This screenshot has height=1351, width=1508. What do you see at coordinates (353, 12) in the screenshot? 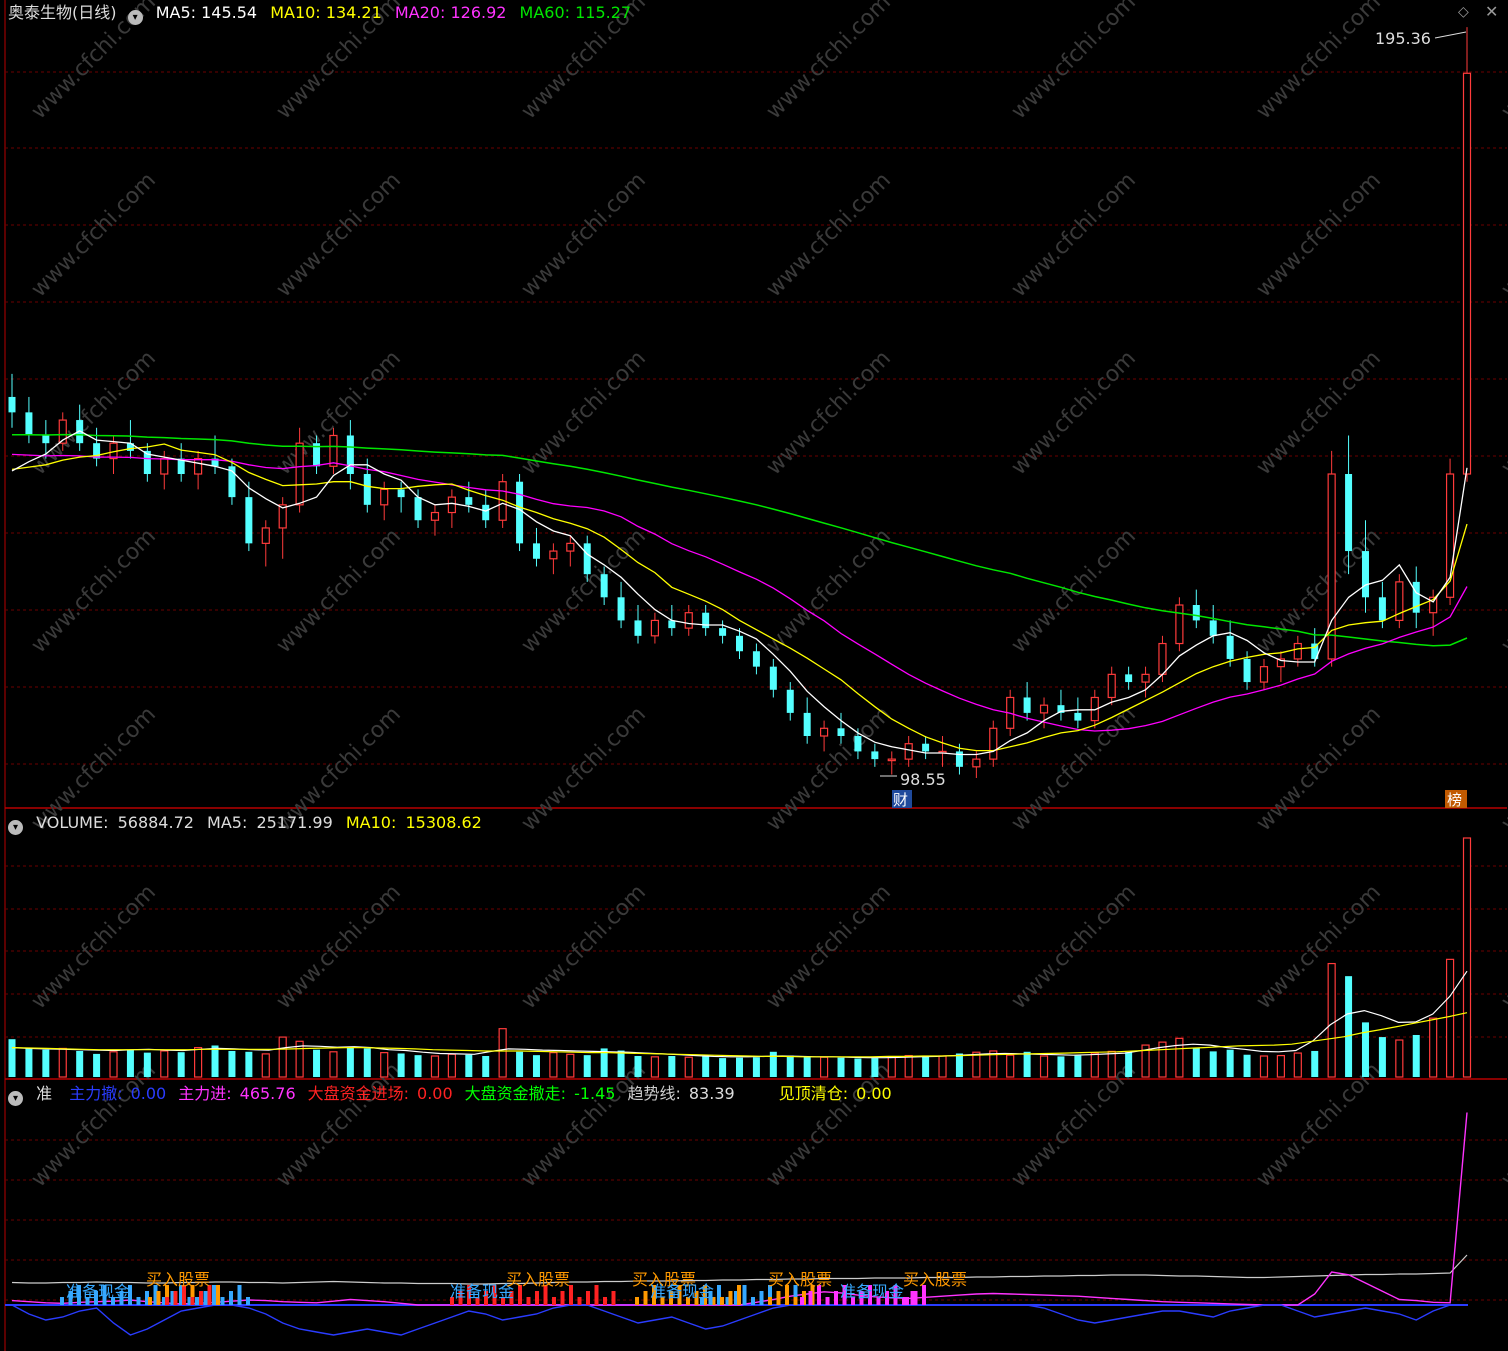
I see `ma10-value: 134.21` at bounding box center [353, 12].